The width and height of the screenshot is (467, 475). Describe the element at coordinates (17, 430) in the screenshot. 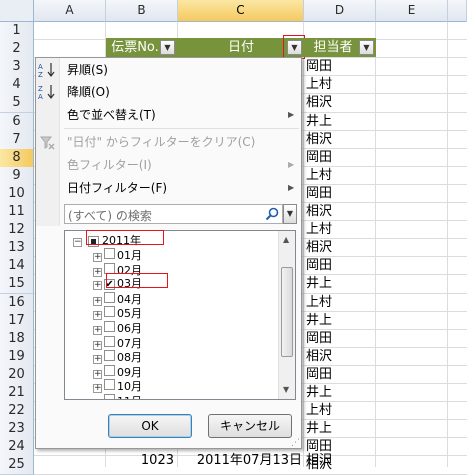

I see `row-header-23: 23` at that location.